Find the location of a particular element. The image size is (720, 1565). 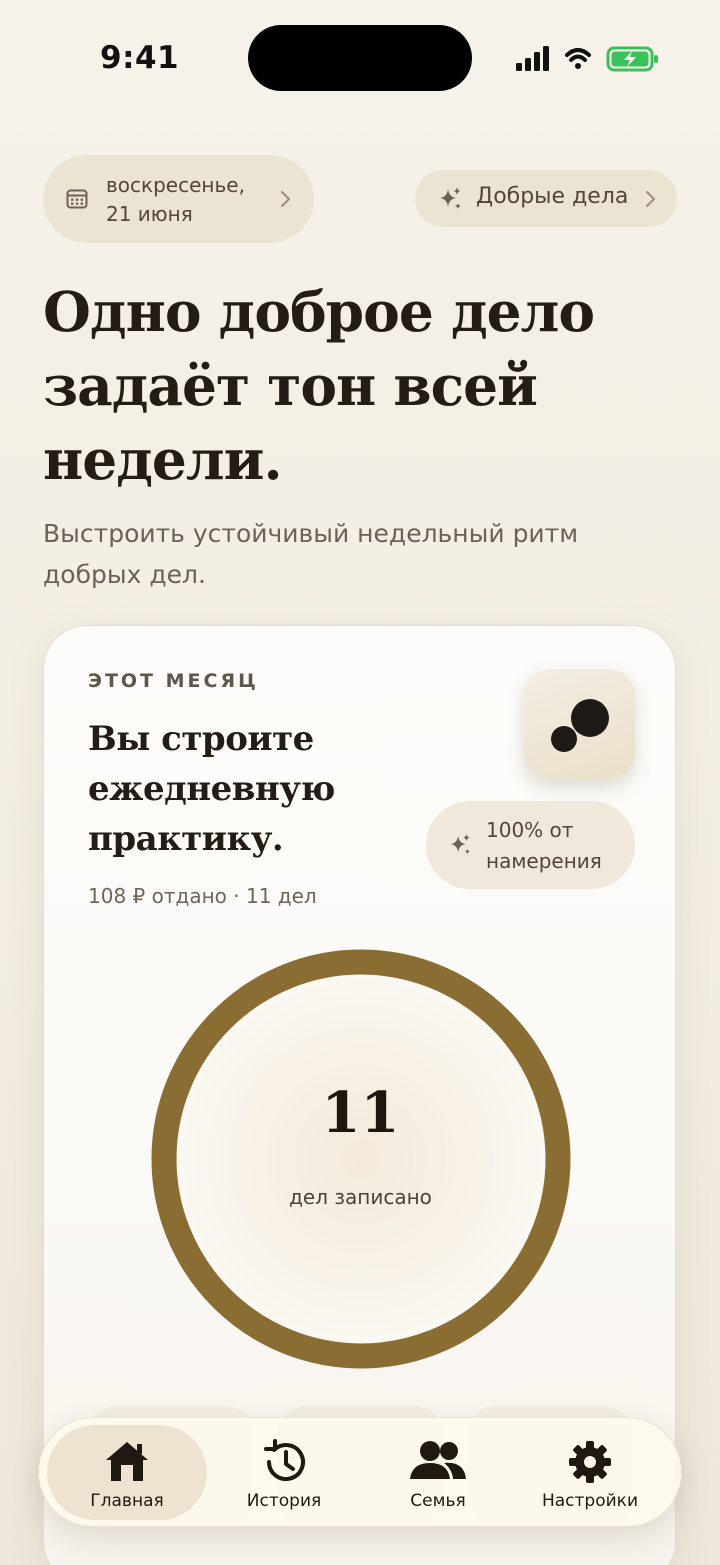

page-title-line: задаёт тон всей is located at coordinates (290, 385).